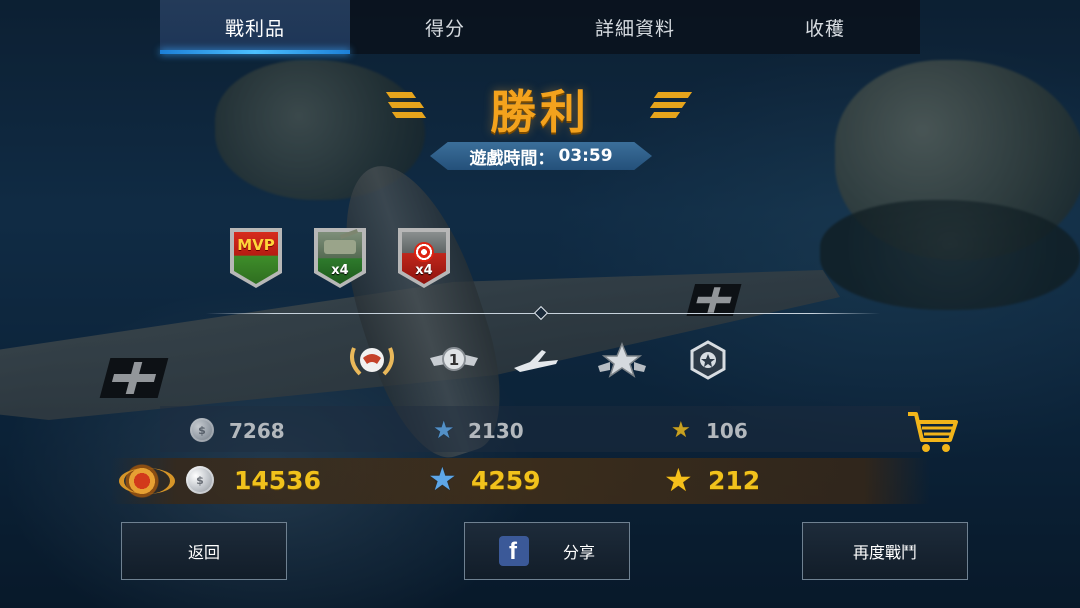 The image size is (1080, 608). I want to click on hexagon-star-badge-icon, so click(708, 360).